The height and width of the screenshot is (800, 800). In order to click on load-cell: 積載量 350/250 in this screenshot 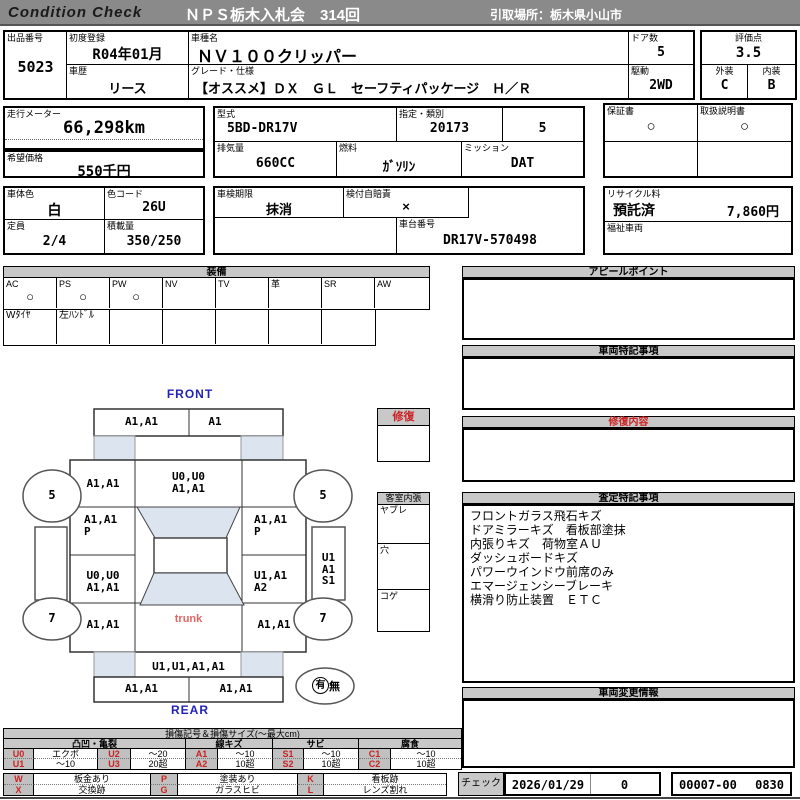, I will do `click(154, 236)`.